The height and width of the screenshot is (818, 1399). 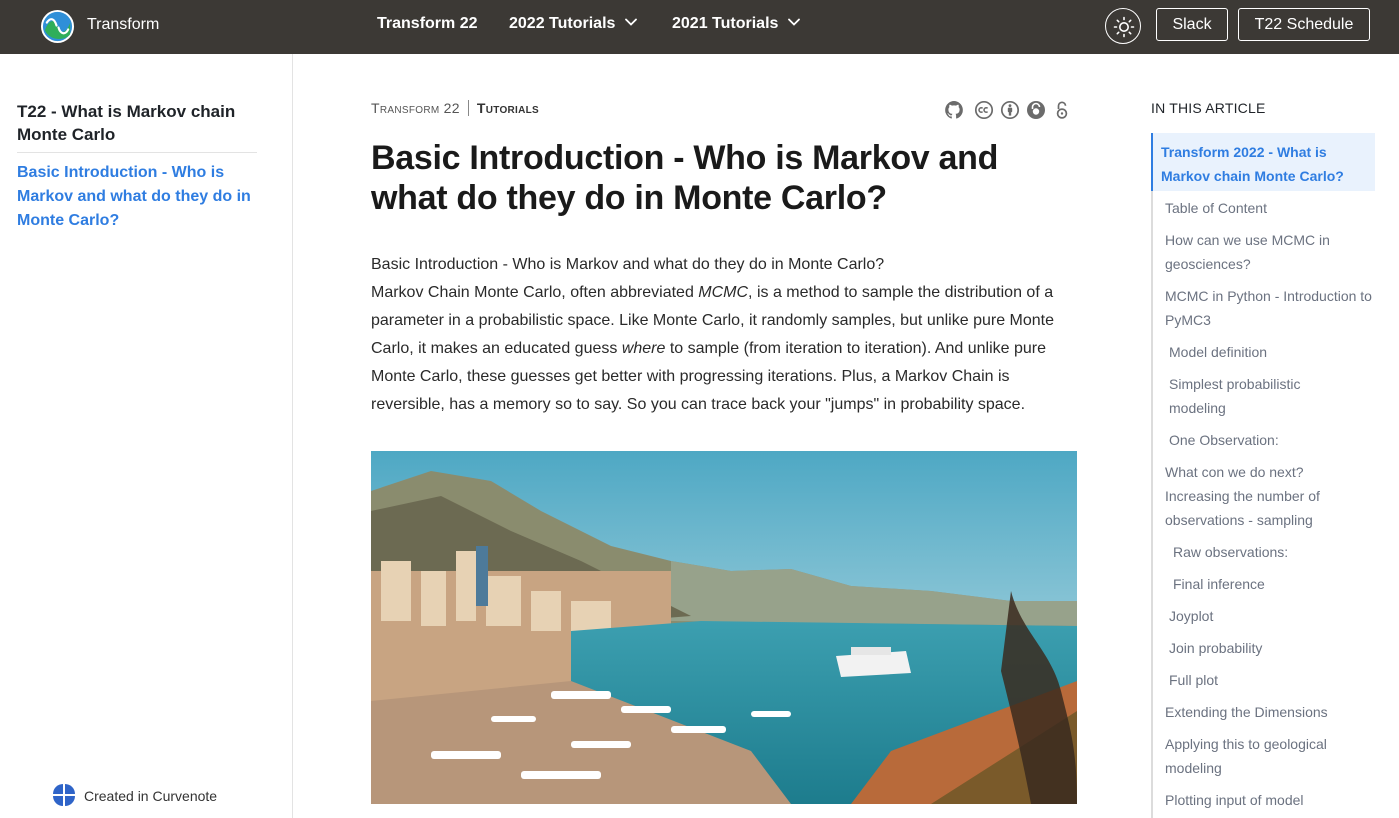 What do you see at coordinates (562, 23) in the screenshot?
I see `nav-2022-tutorials-label: 2022 Tutorials` at bounding box center [562, 23].